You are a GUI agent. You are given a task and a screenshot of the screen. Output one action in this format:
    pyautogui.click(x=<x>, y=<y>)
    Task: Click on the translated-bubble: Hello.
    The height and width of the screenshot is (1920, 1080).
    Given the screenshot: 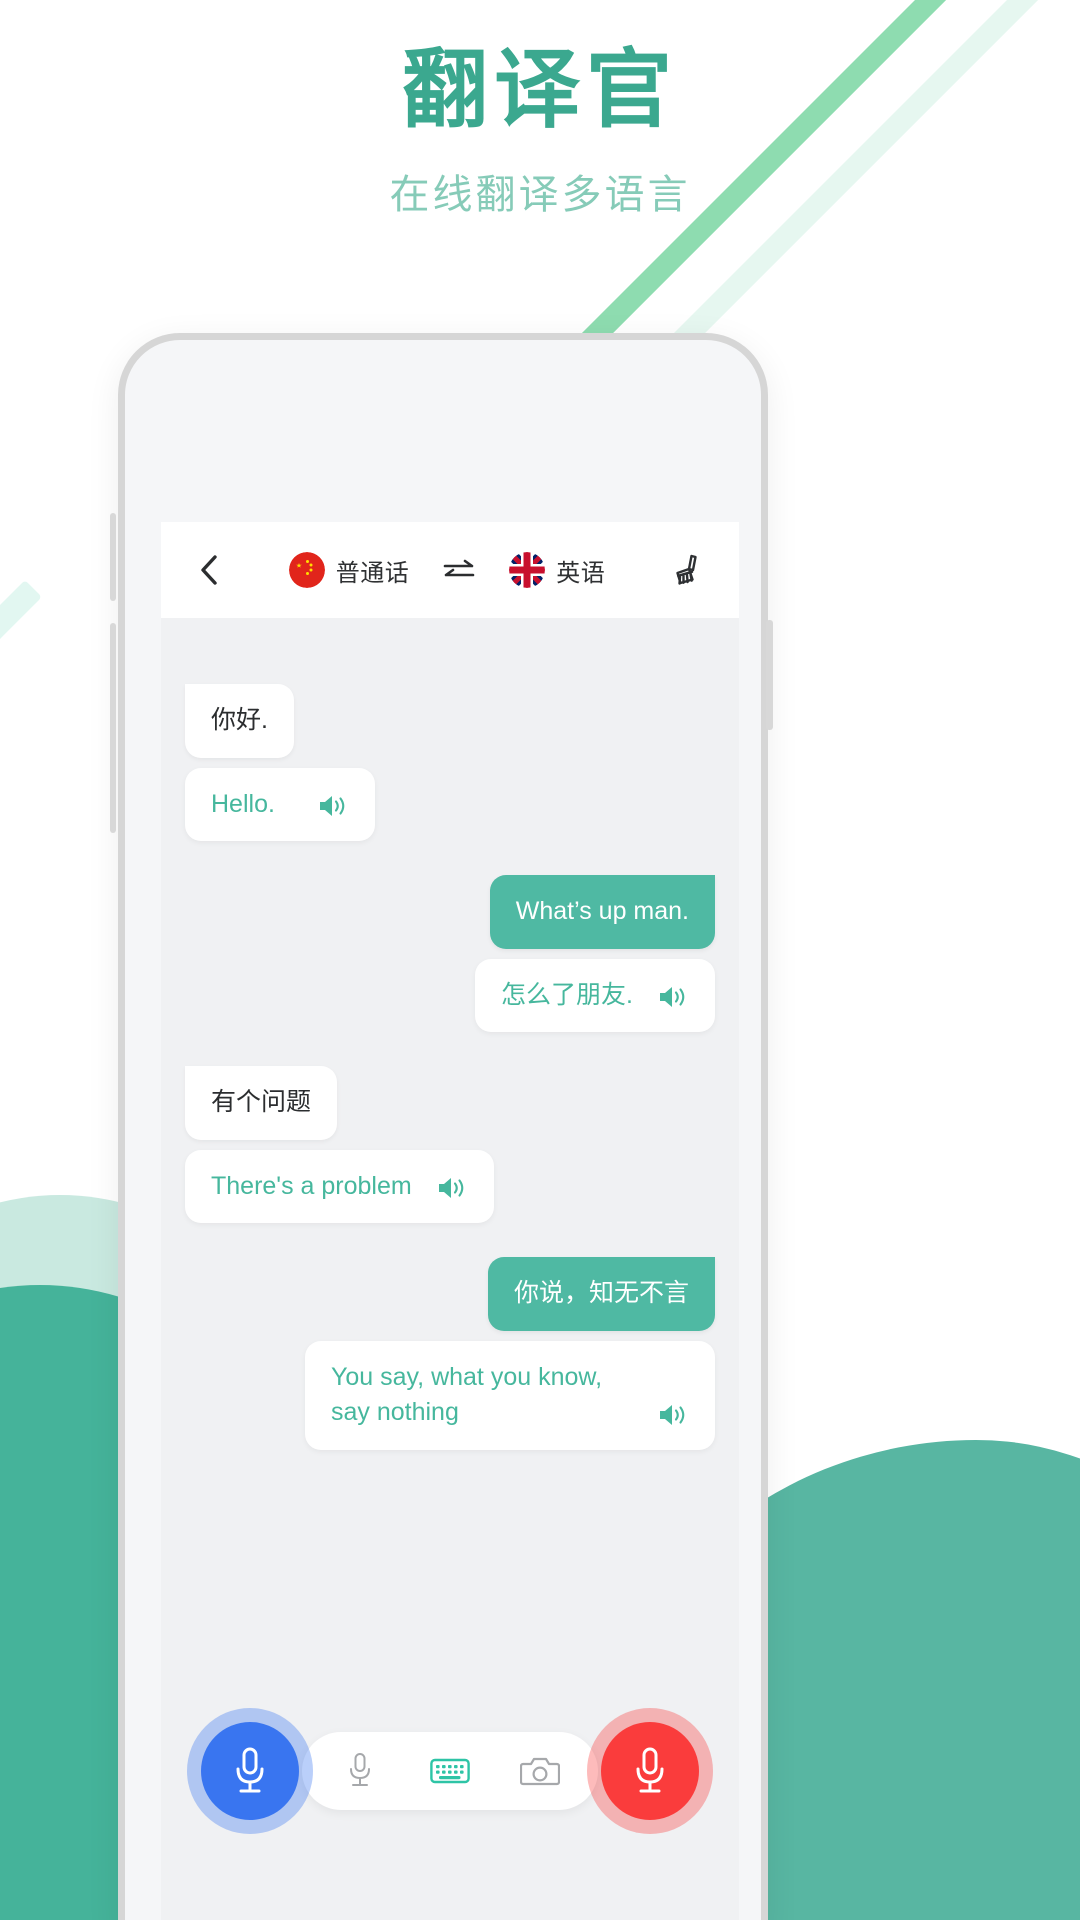 What is the action you would take?
    pyautogui.click(x=280, y=804)
    